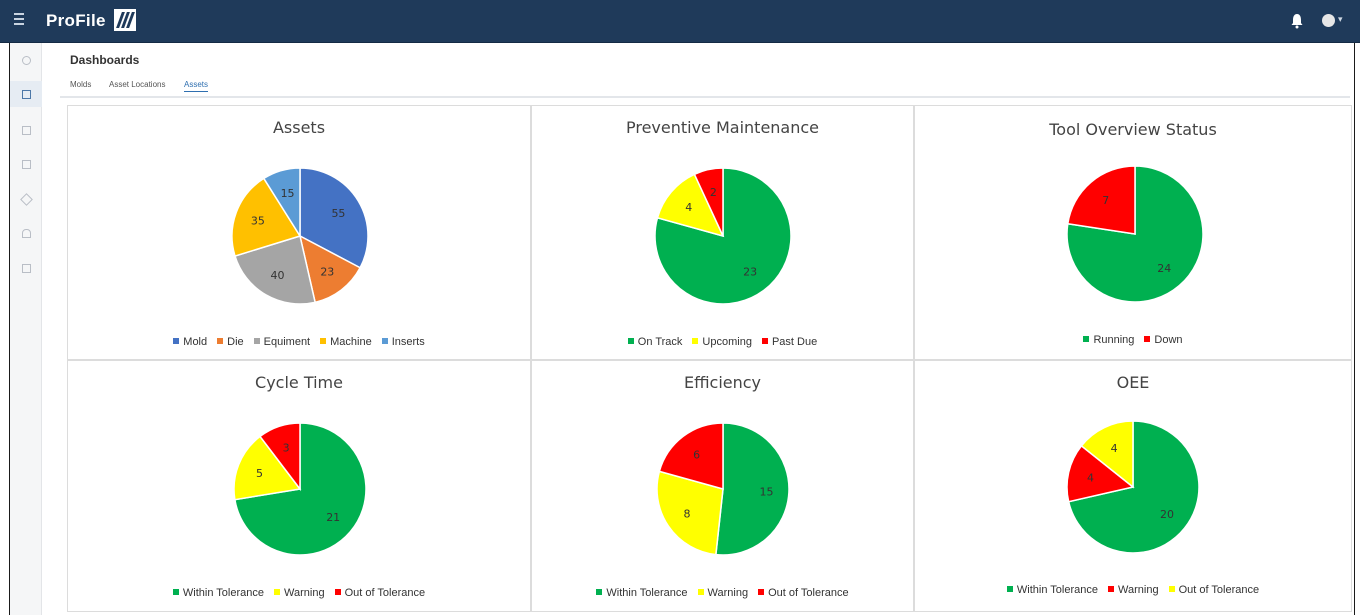  I want to click on pie-slice-within-tolerance, so click(752, 489).